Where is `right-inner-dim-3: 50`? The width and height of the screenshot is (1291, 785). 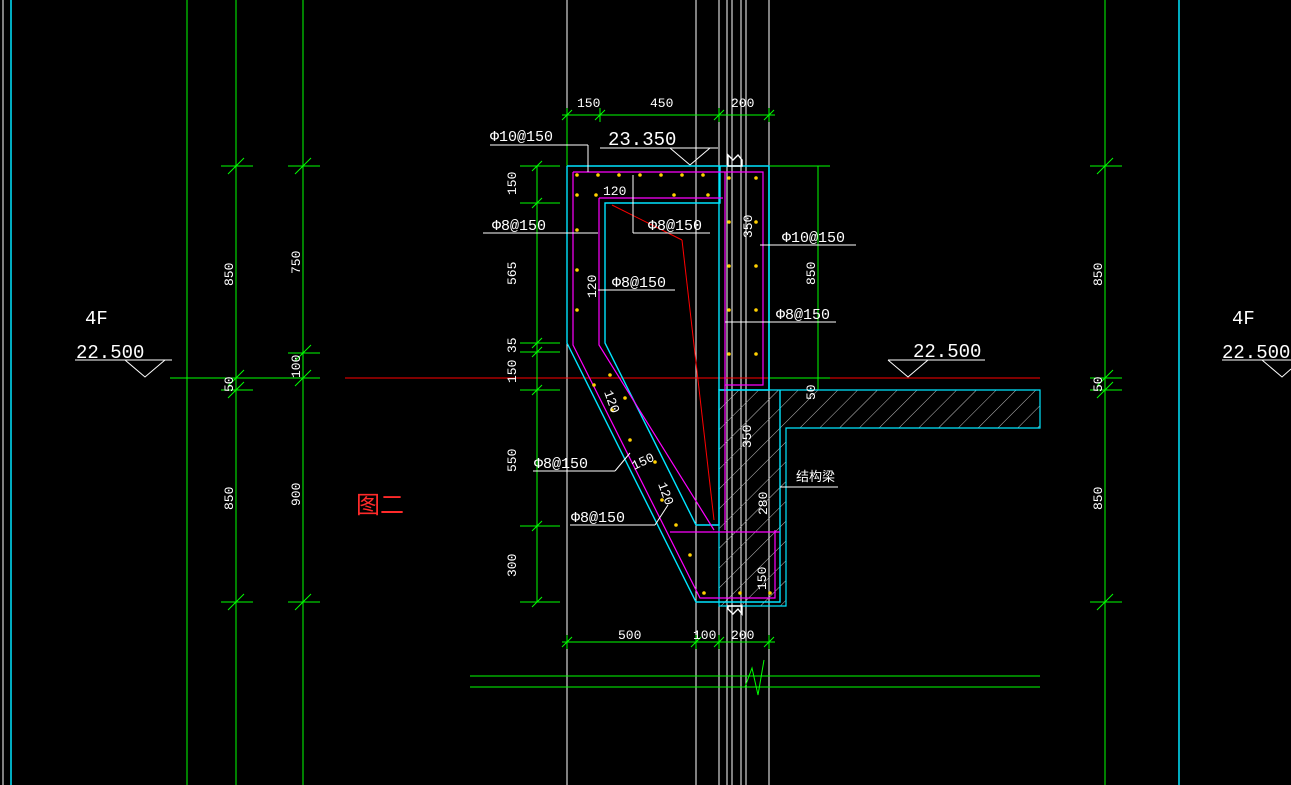 right-inner-dim-3: 50 is located at coordinates (811, 392).